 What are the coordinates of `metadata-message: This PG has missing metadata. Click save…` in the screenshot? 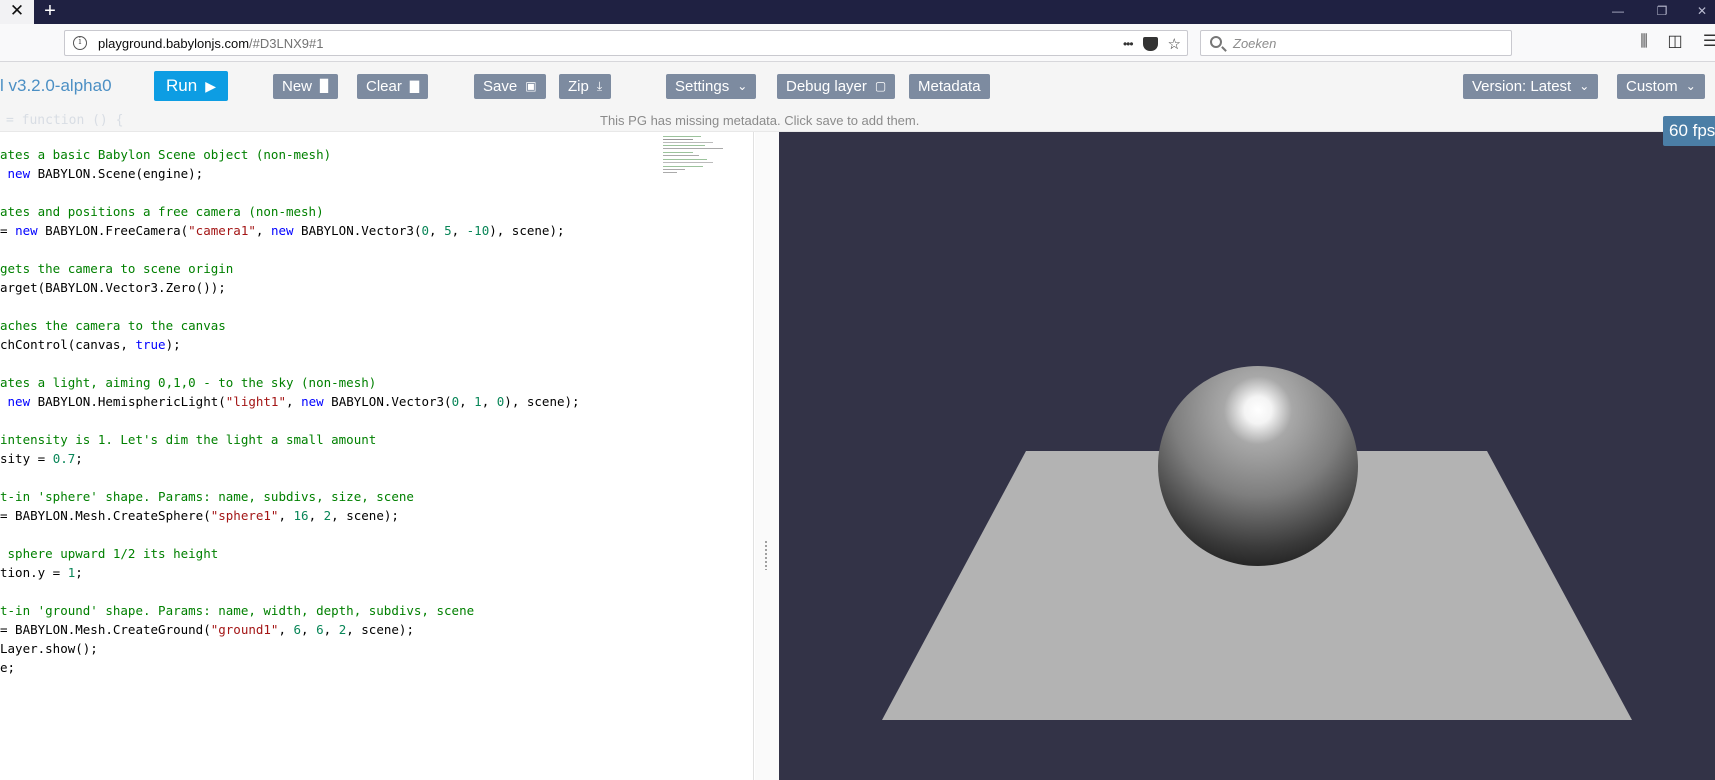 It's located at (759, 120).